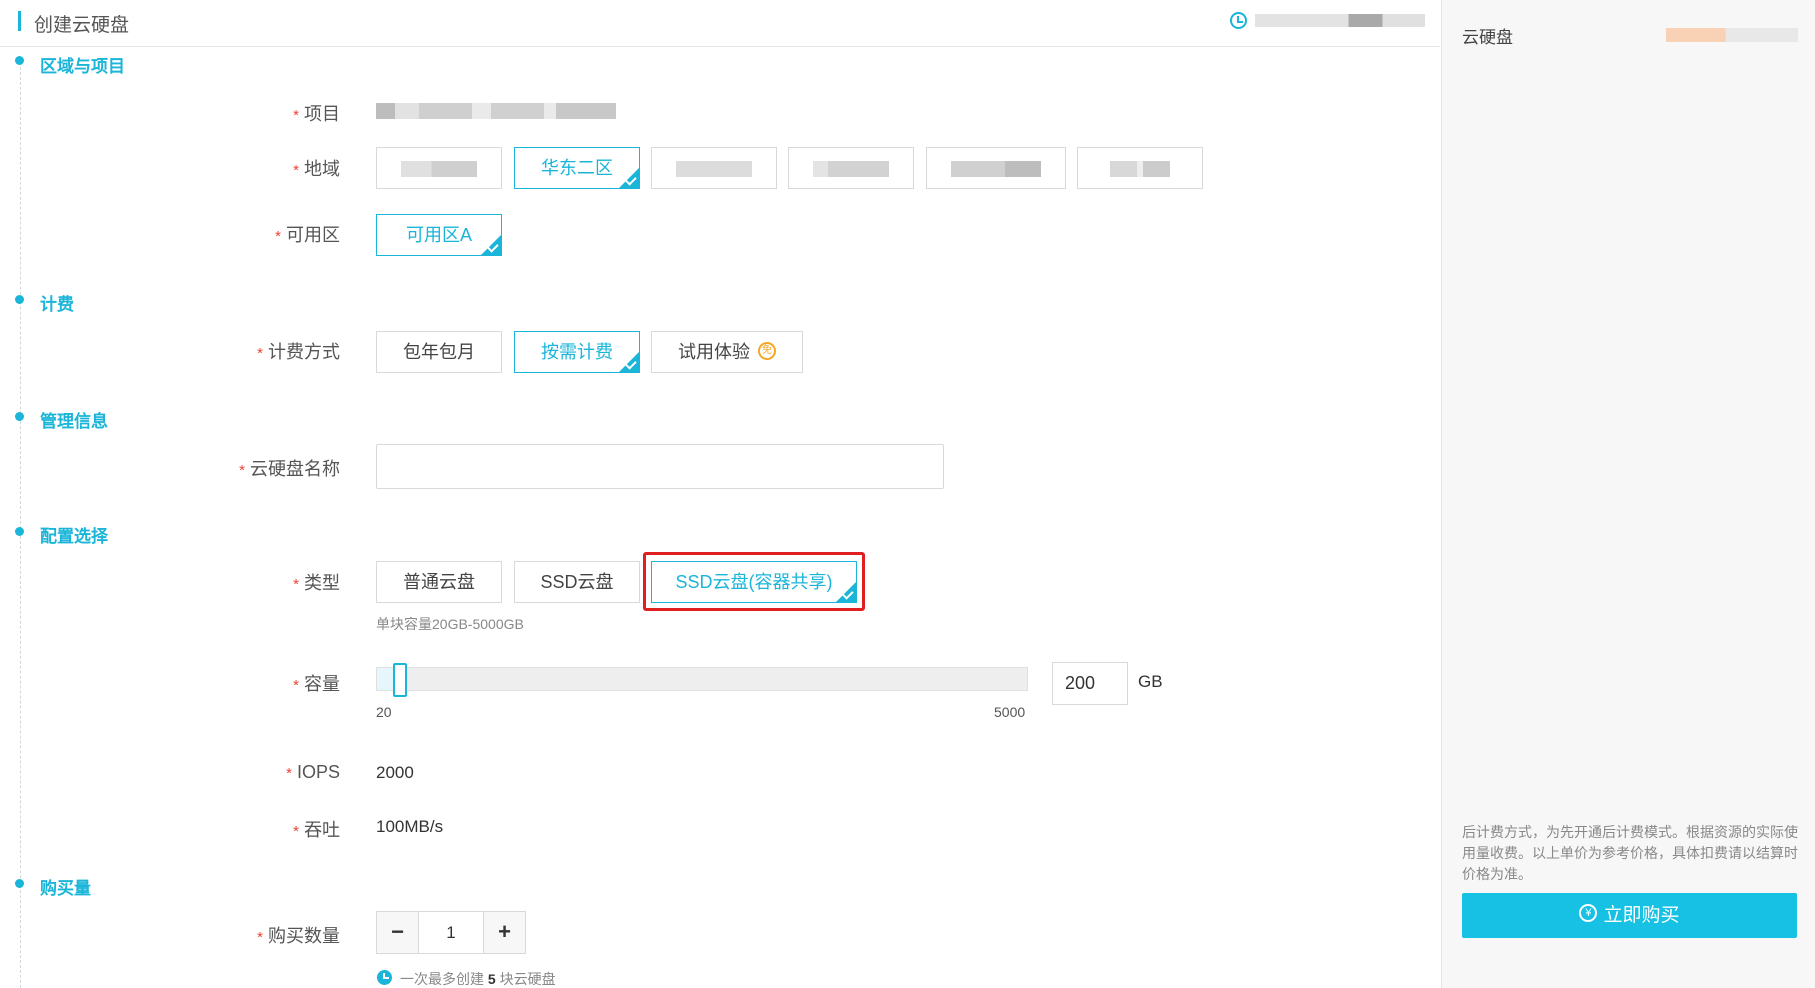 The height and width of the screenshot is (988, 1815). I want to click on project-label: * 项目, so click(190, 113).